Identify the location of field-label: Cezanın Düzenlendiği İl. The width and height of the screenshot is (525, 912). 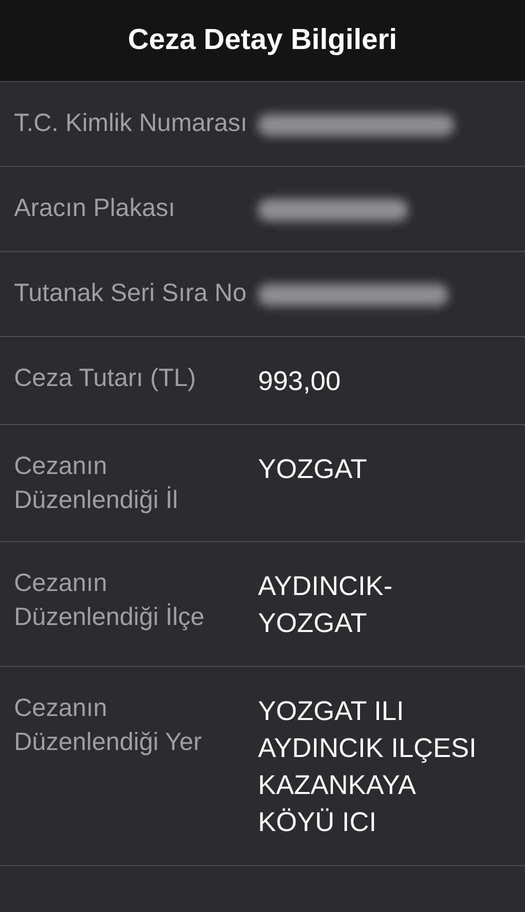
(96, 483).